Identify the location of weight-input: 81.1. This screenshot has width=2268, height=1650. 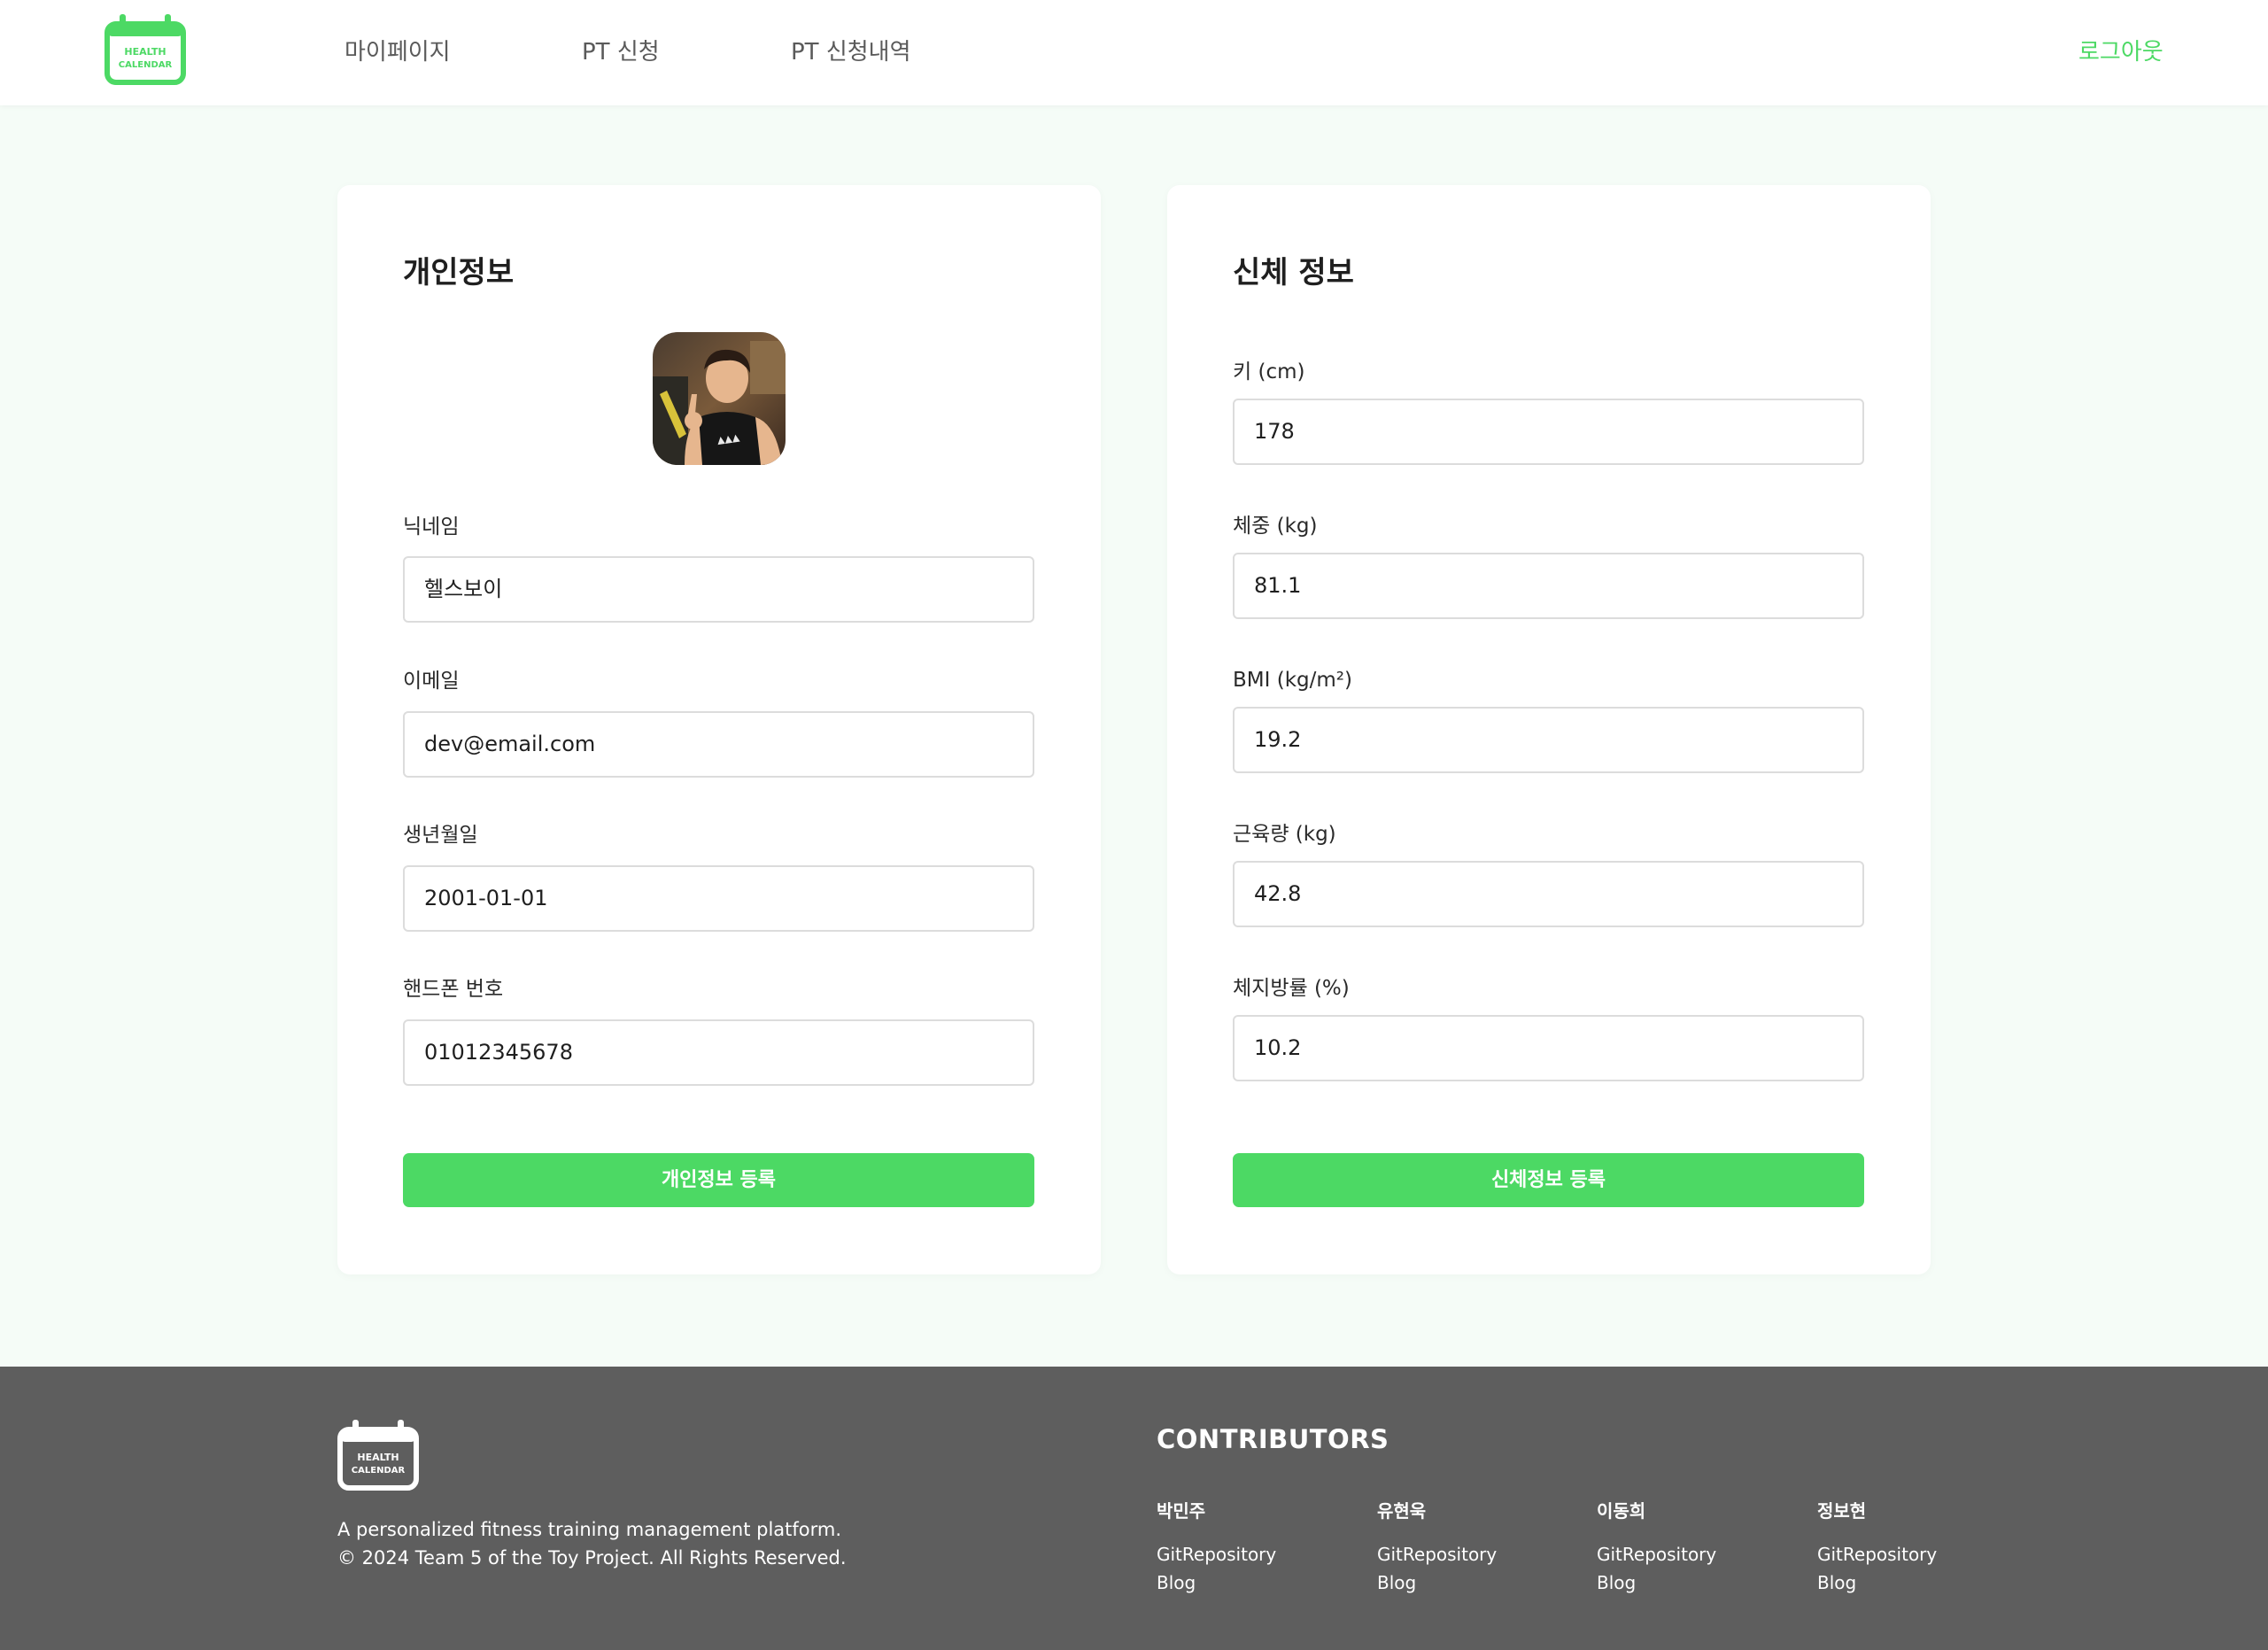
(1548, 586).